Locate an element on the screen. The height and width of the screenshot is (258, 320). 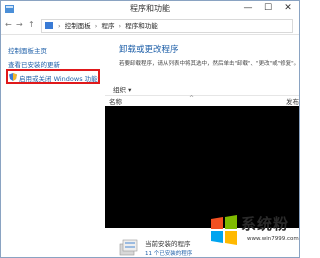
column-name-header: 名称 is located at coordinates (115, 101).